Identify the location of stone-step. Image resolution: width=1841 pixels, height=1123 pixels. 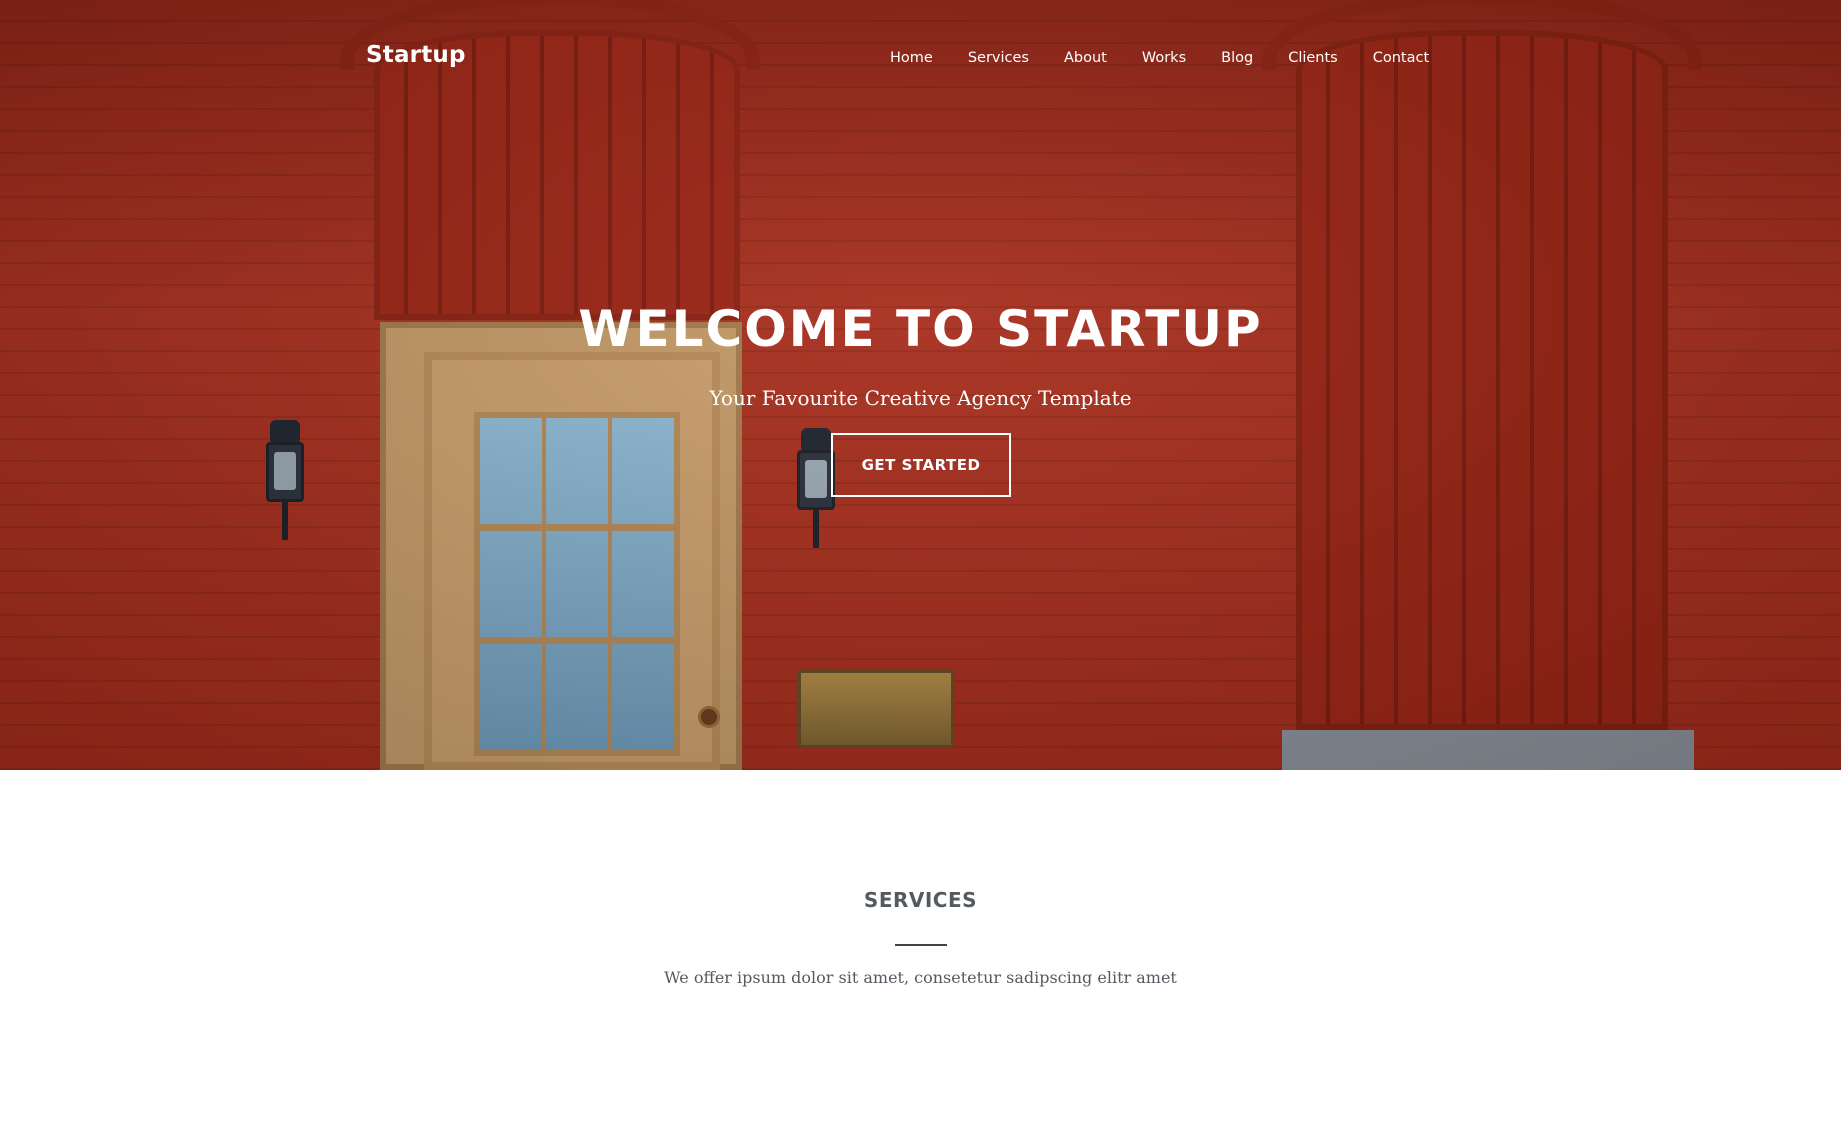
(1488, 750).